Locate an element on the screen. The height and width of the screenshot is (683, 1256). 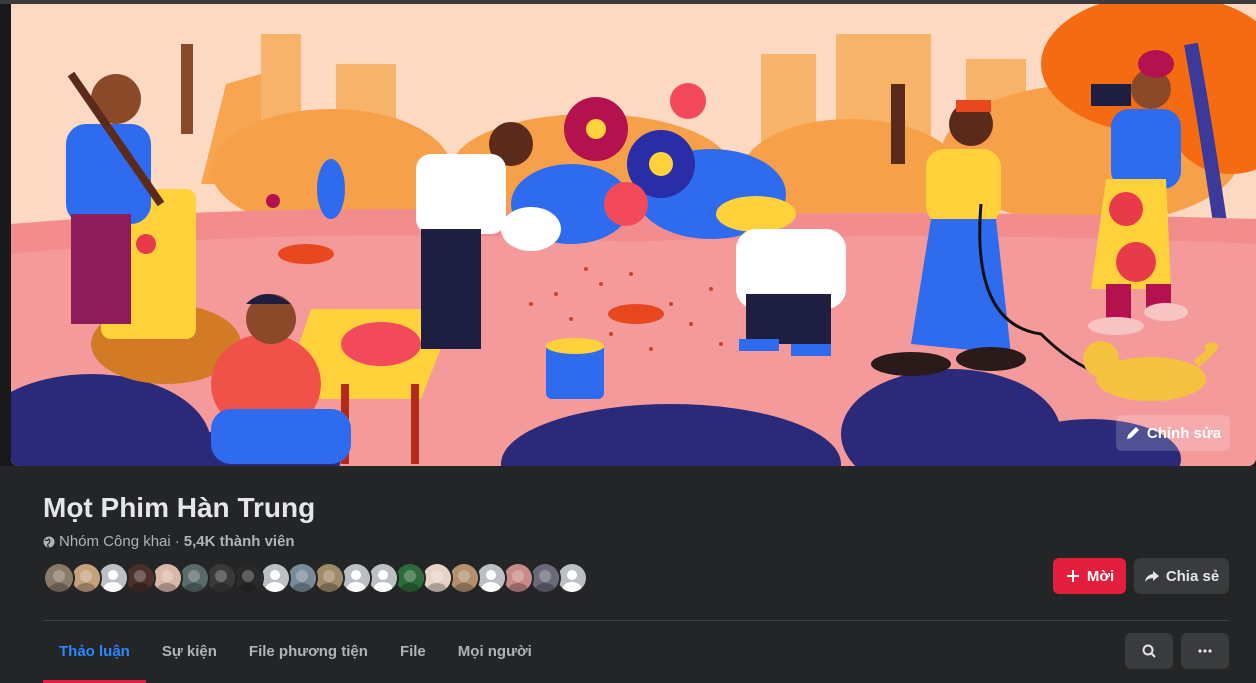
invite-button: Mời is located at coordinates (1089, 576).